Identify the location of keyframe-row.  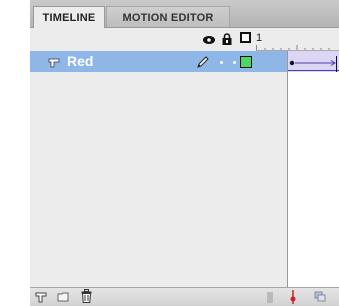
(313, 61).